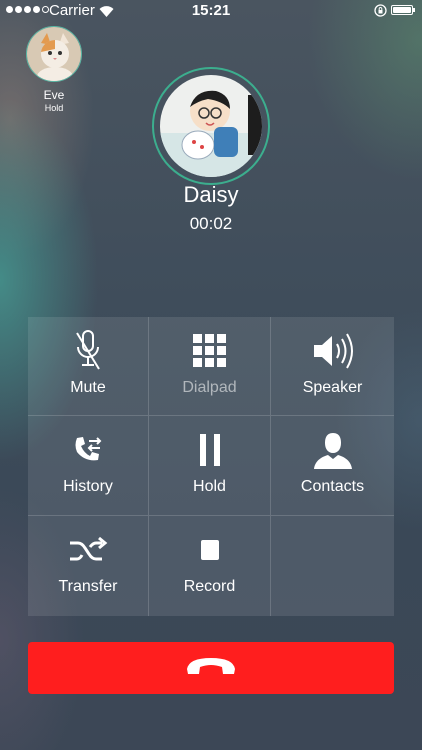  I want to click on mute-label: Mute, so click(88, 387).